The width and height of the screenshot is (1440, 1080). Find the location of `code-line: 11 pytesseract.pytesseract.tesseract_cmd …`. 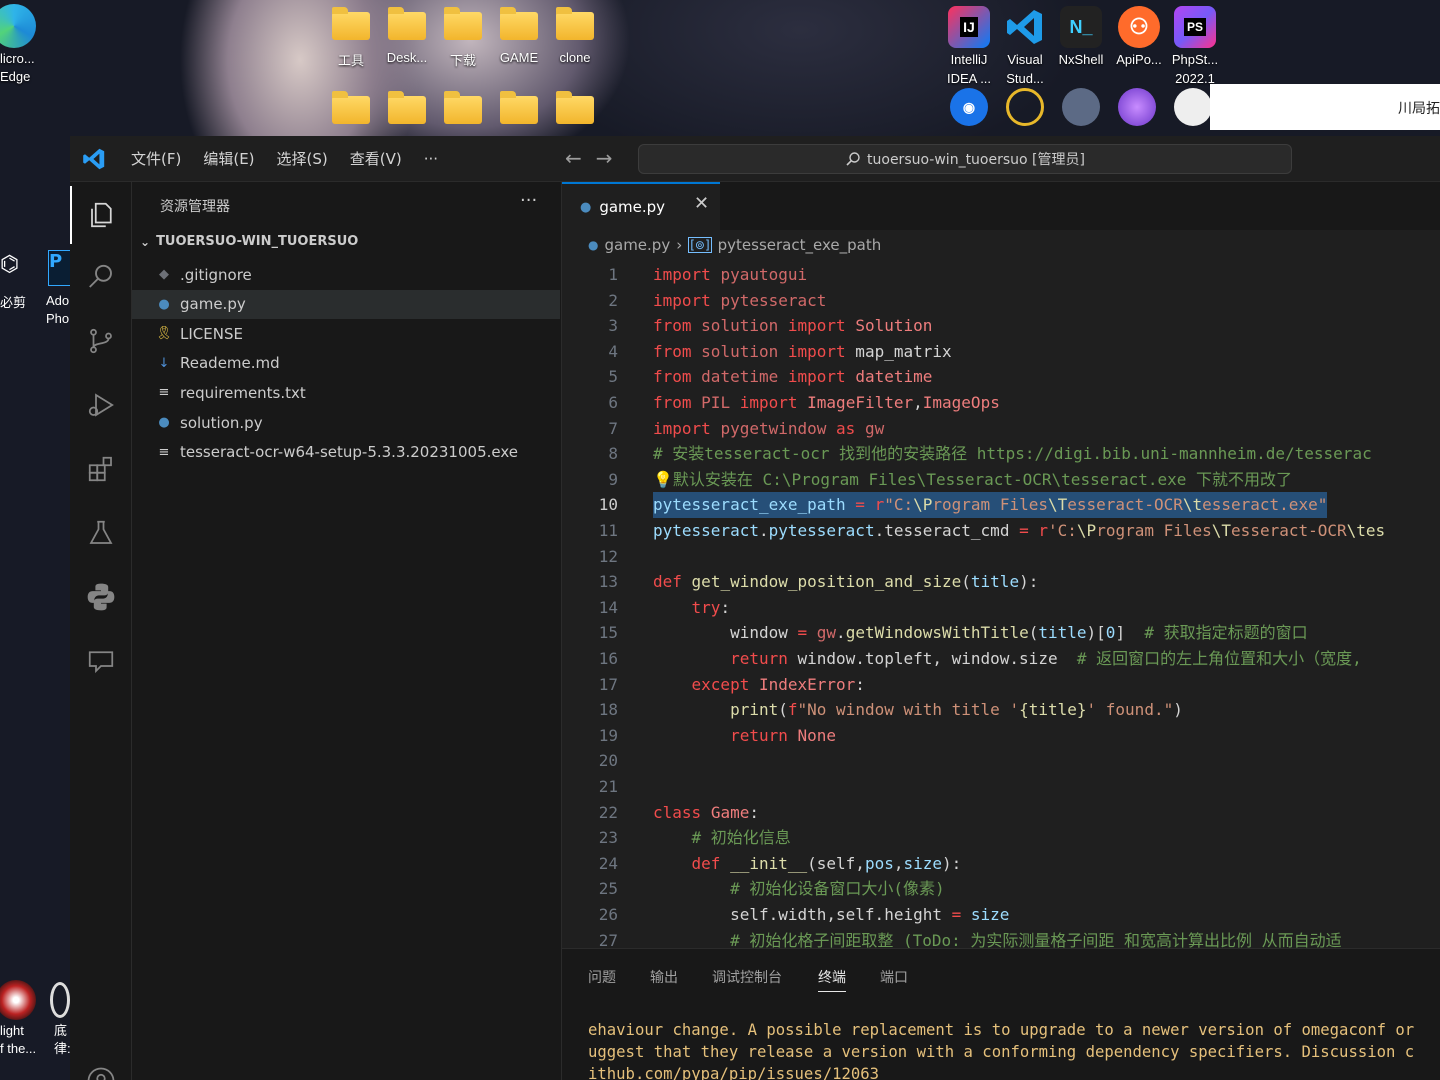

code-line: 11 pytesseract.pytesseract.tesseract_cmd … is located at coordinates (1001, 531).